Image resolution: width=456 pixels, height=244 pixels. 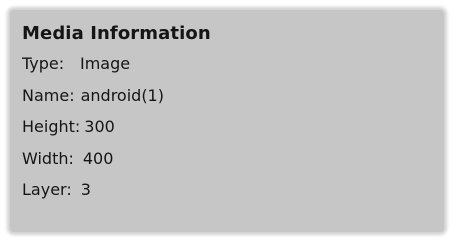 I want to click on info-row-layer: Layer: 3, so click(x=233, y=189).